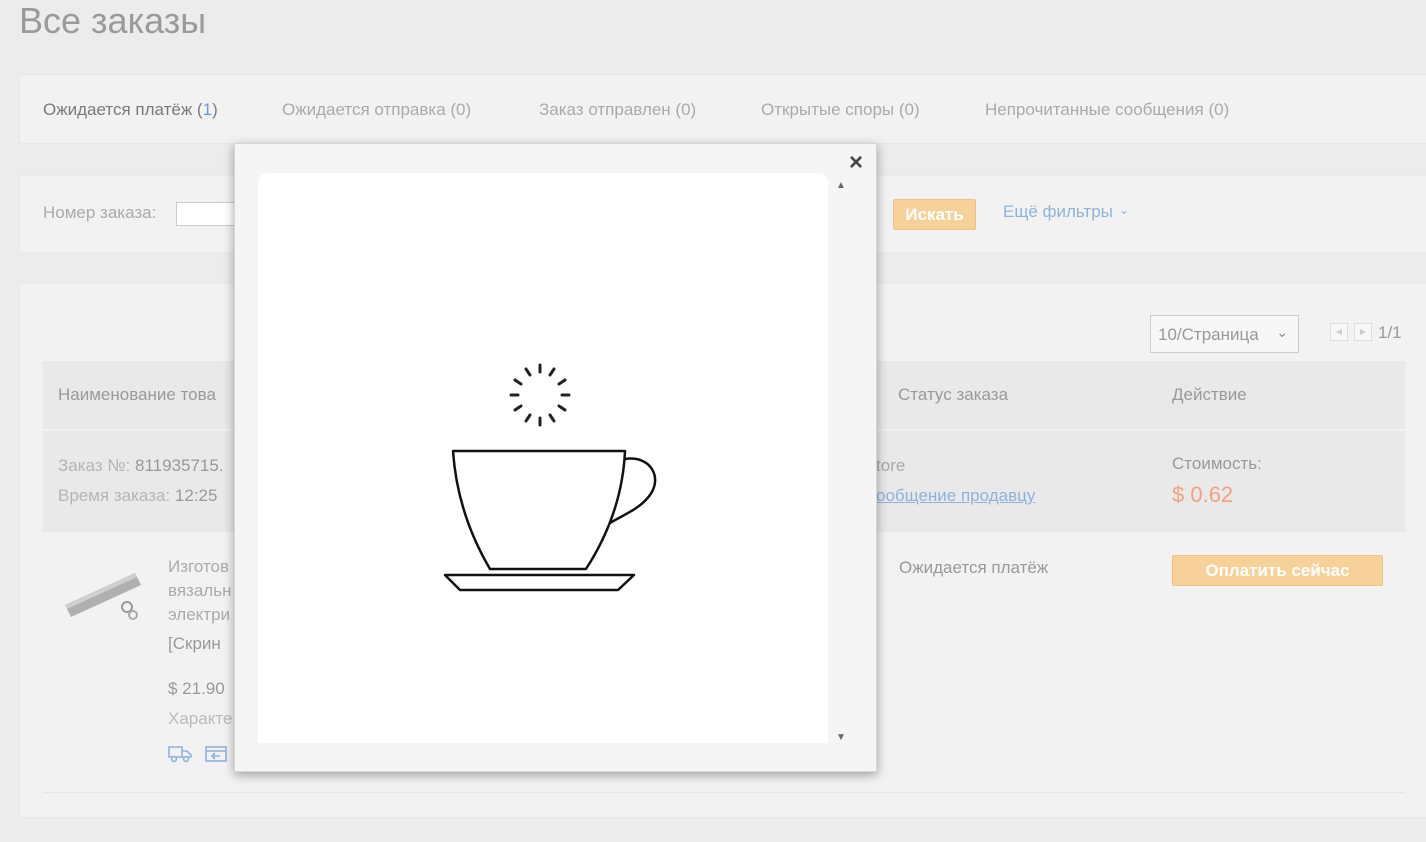  I want to click on order-number: Заказ №: 811935715., so click(141, 466).